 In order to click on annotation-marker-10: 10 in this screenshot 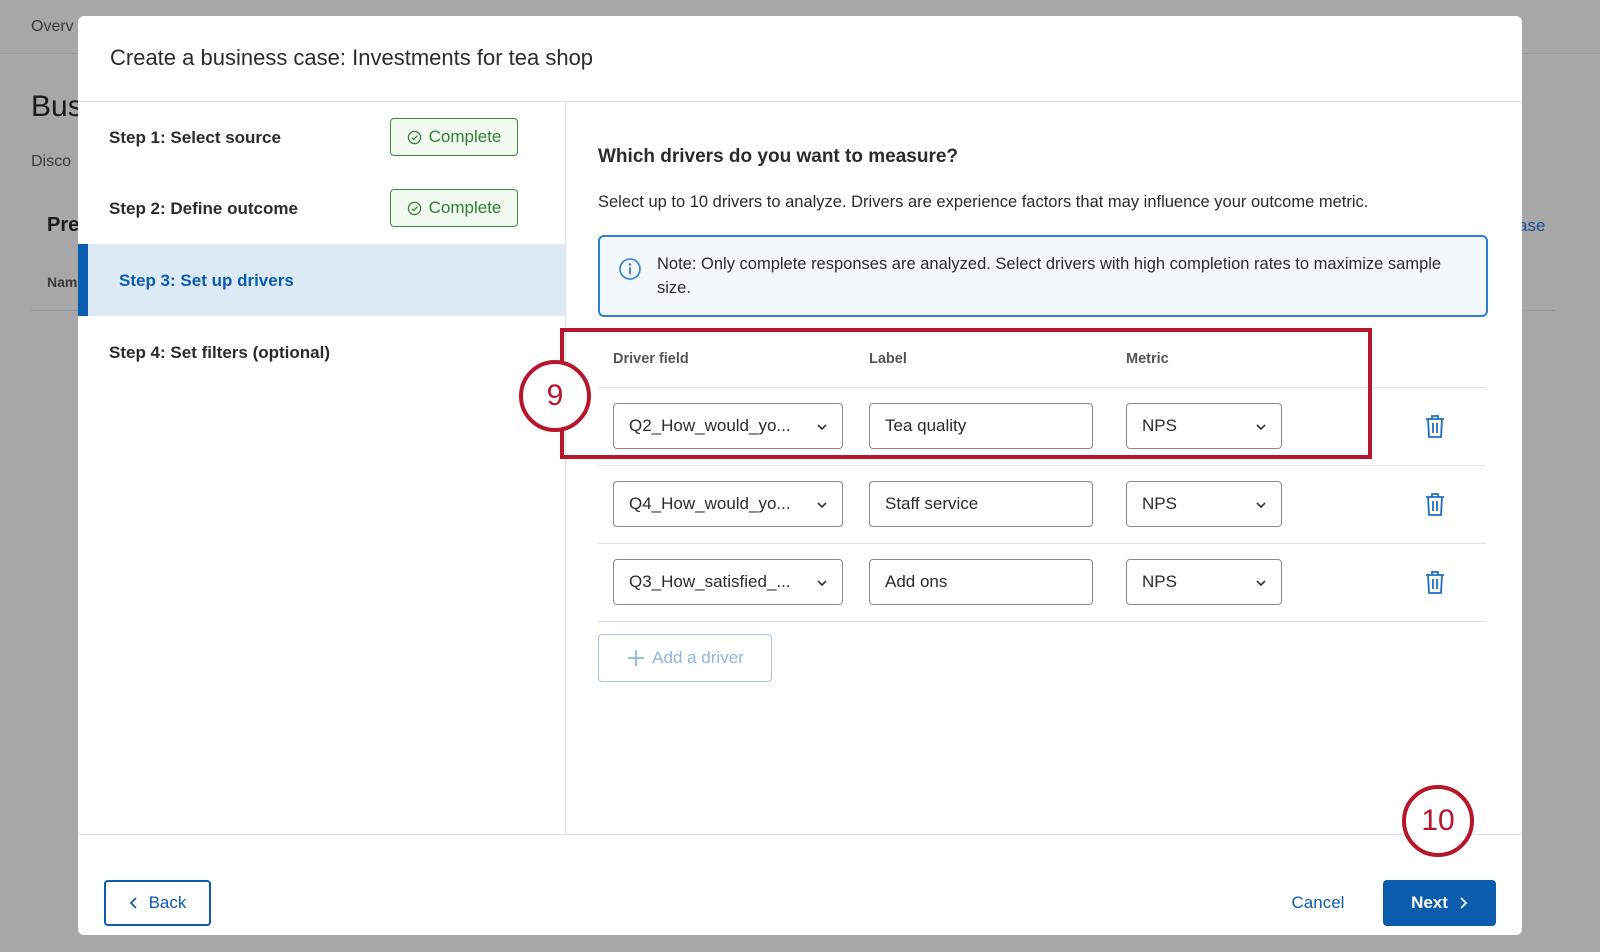, I will do `click(1438, 821)`.